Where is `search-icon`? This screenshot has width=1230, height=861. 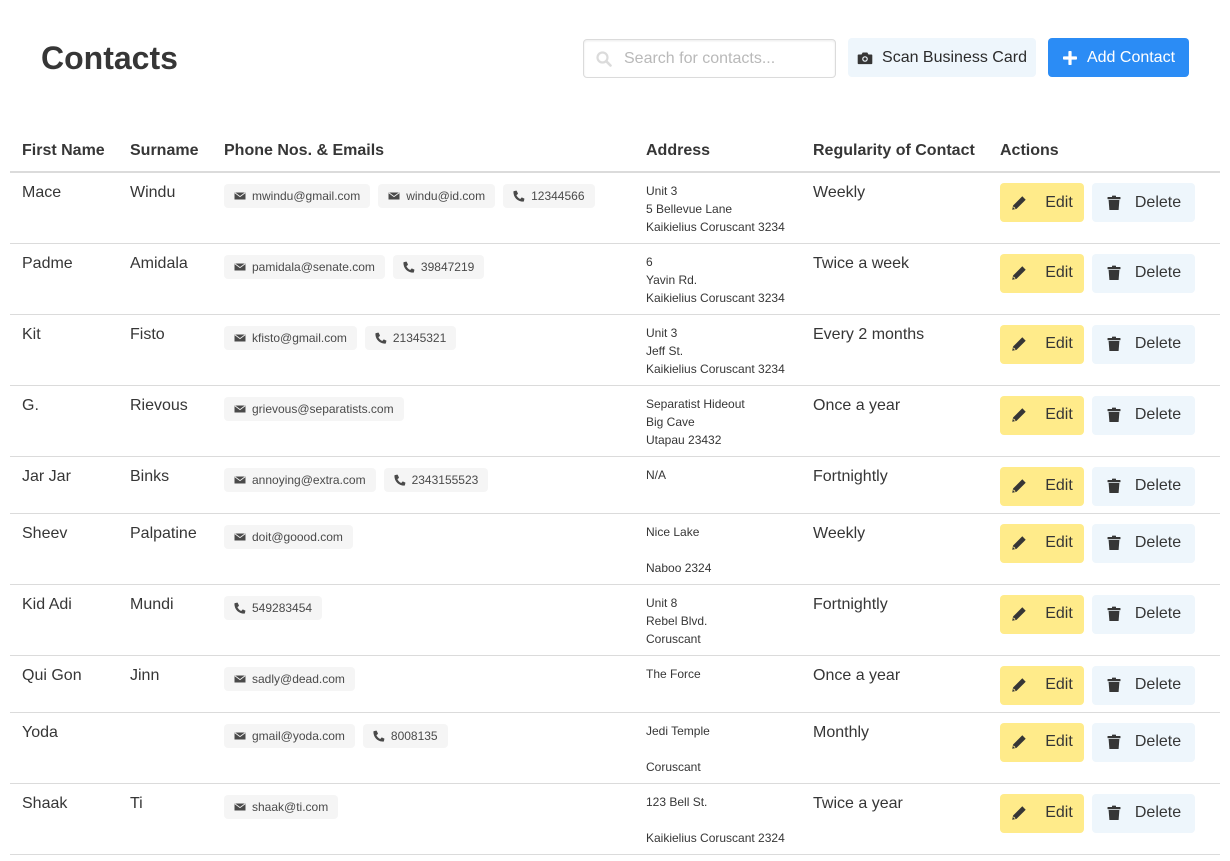 search-icon is located at coordinates (604, 59).